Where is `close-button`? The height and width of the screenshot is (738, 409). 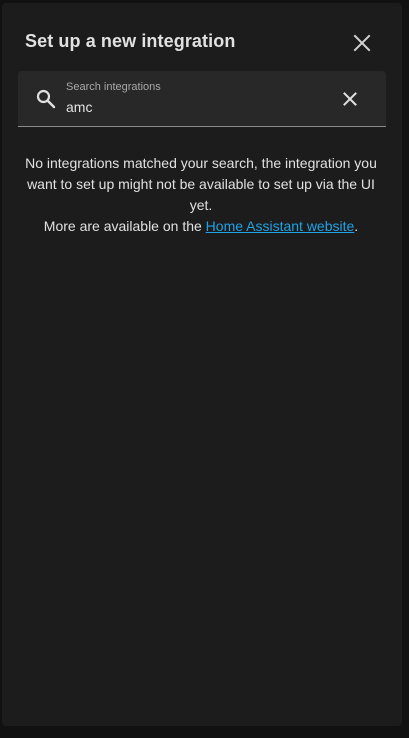
close-button is located at coordinates (362, 43).